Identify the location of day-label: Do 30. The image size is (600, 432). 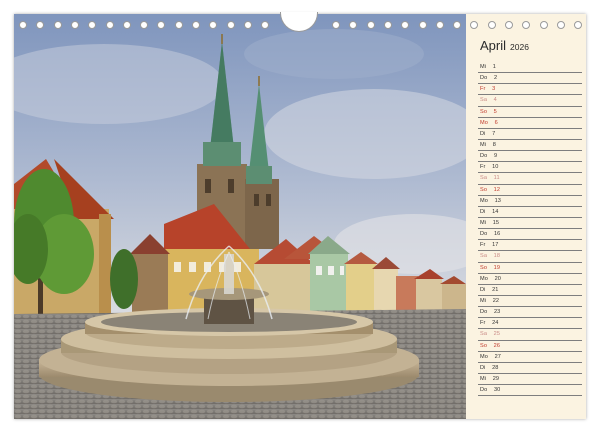
(490, 390).